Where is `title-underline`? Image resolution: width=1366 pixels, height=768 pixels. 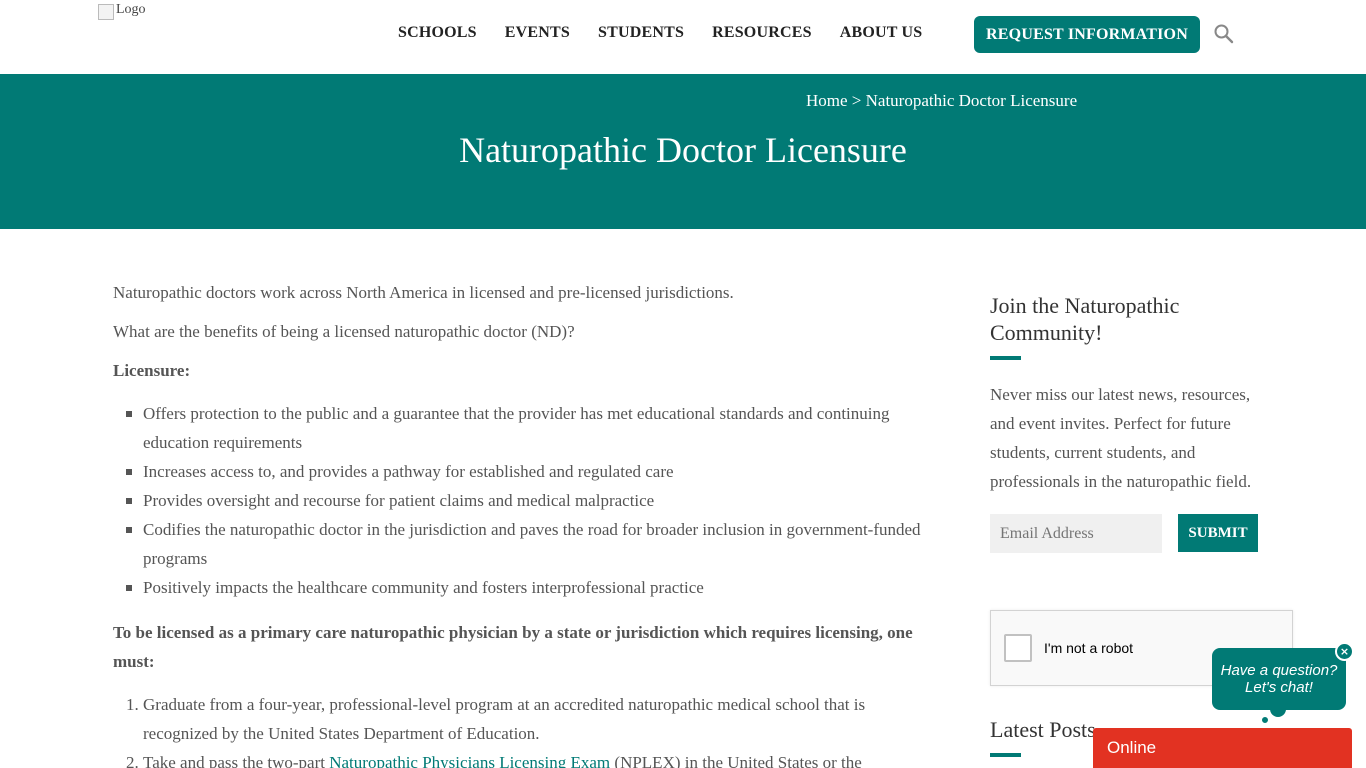
title-underline is located at coordinates (1005, 358).